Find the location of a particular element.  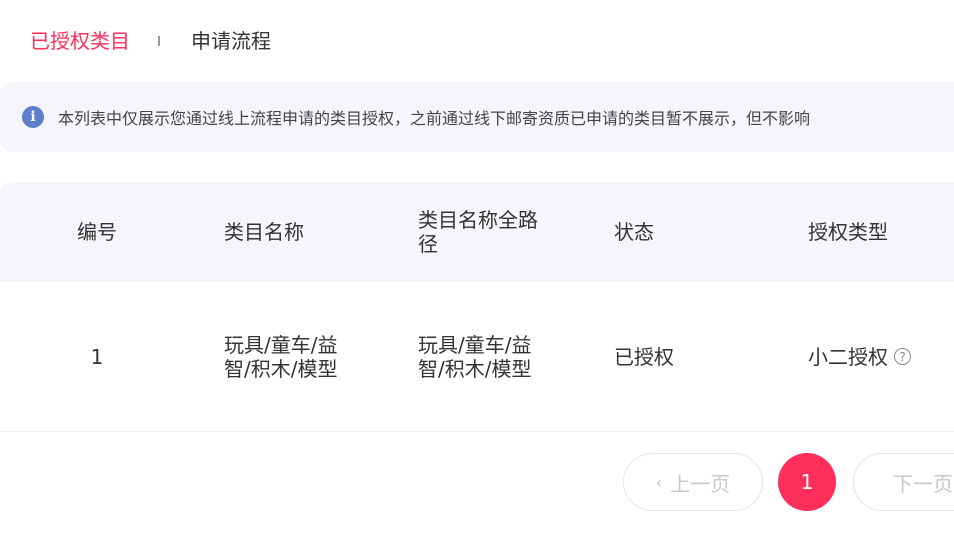

help-icon: ? is located at coordinates (902, 356).